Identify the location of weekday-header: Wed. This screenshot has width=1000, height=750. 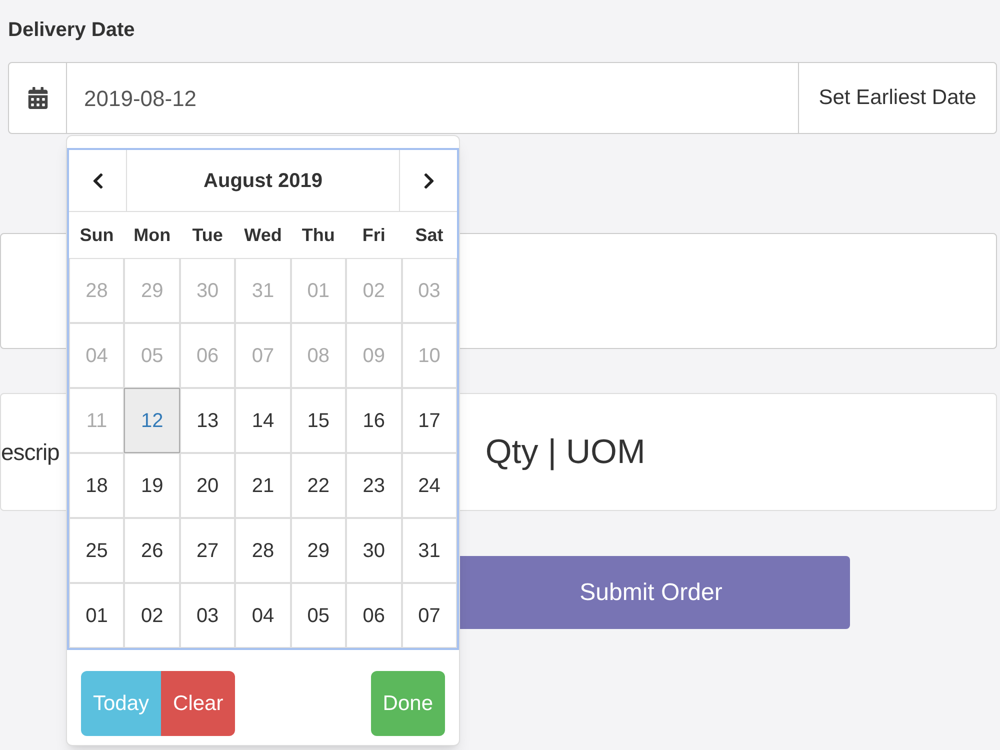
(263, 235).